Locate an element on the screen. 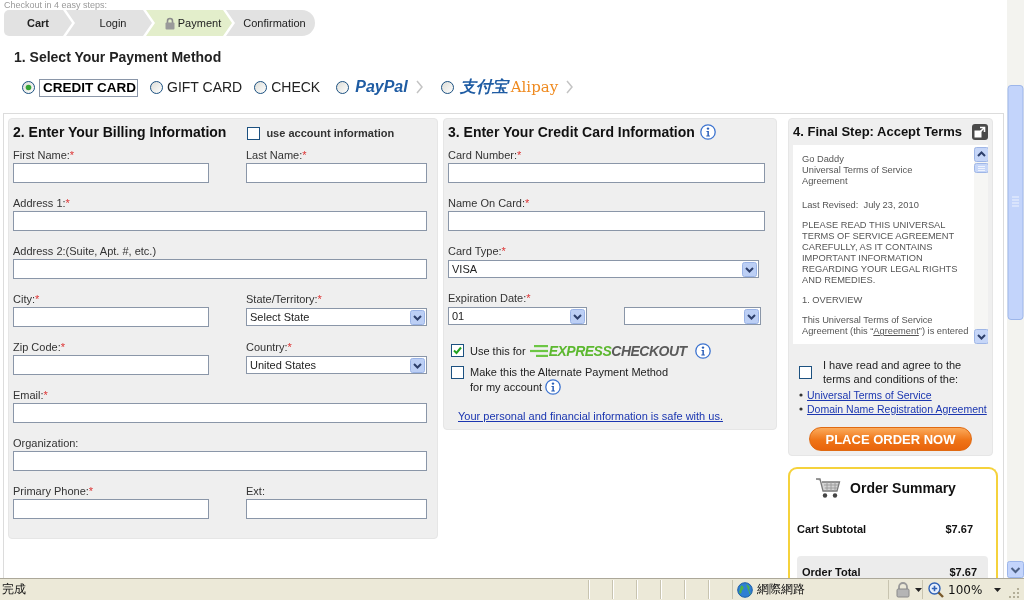  globe-icon is located at coordinates (745, 589).